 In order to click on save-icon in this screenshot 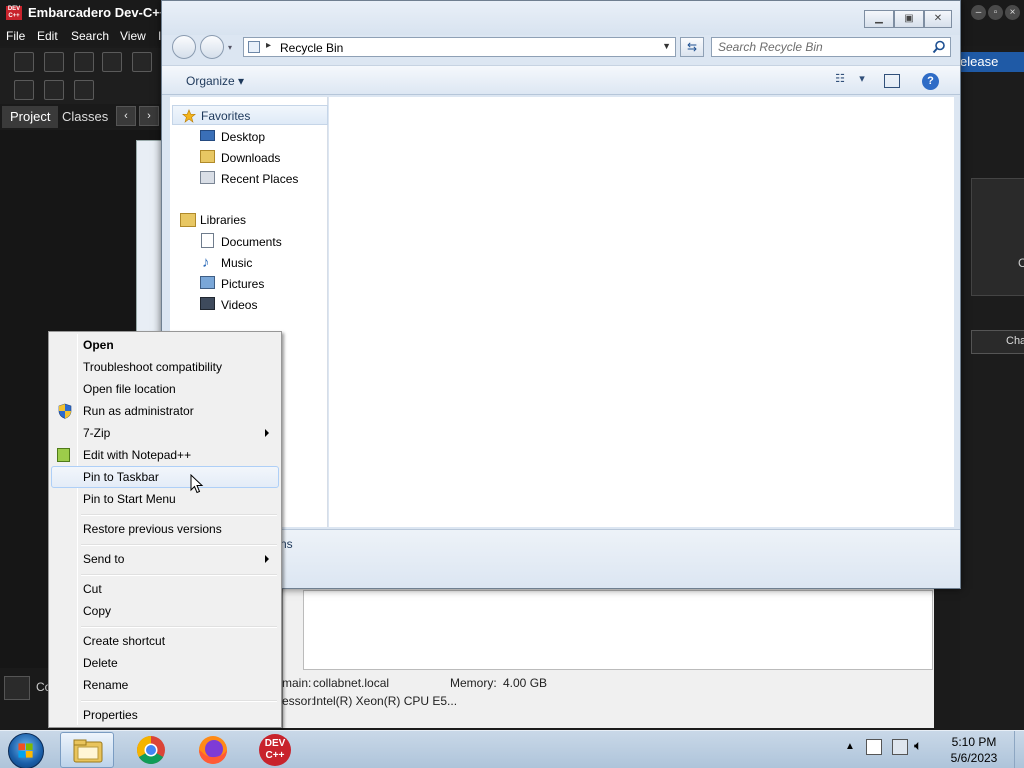, I will do `click(84, 62)`.